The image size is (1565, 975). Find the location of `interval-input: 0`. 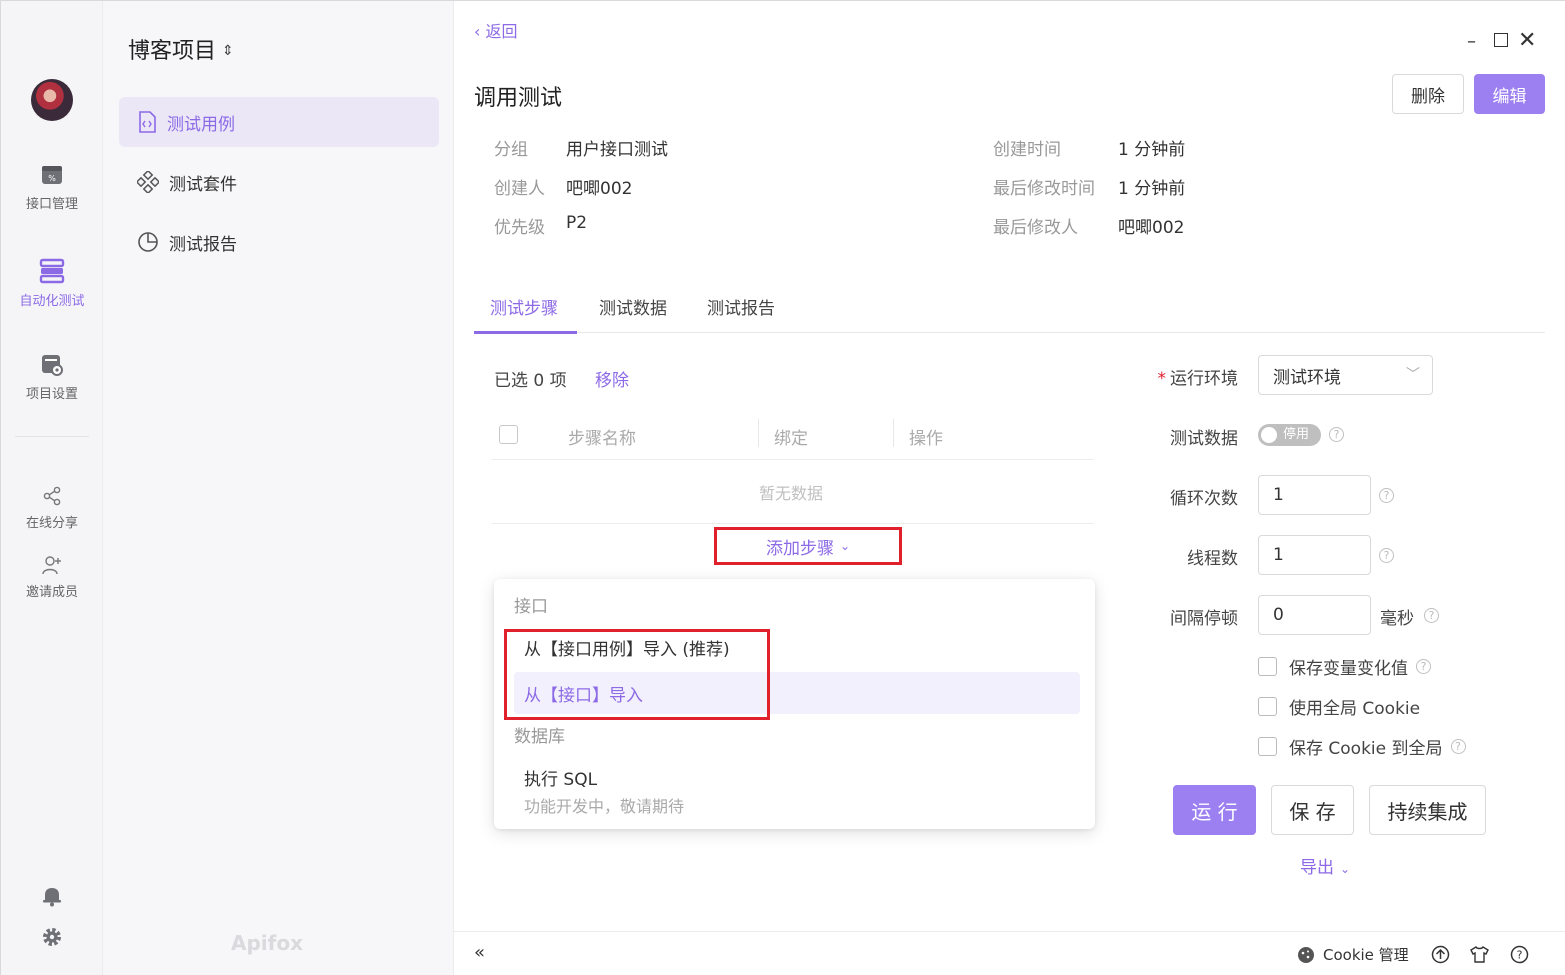

interval-input: 0 is located at coordinates (1314, 615).